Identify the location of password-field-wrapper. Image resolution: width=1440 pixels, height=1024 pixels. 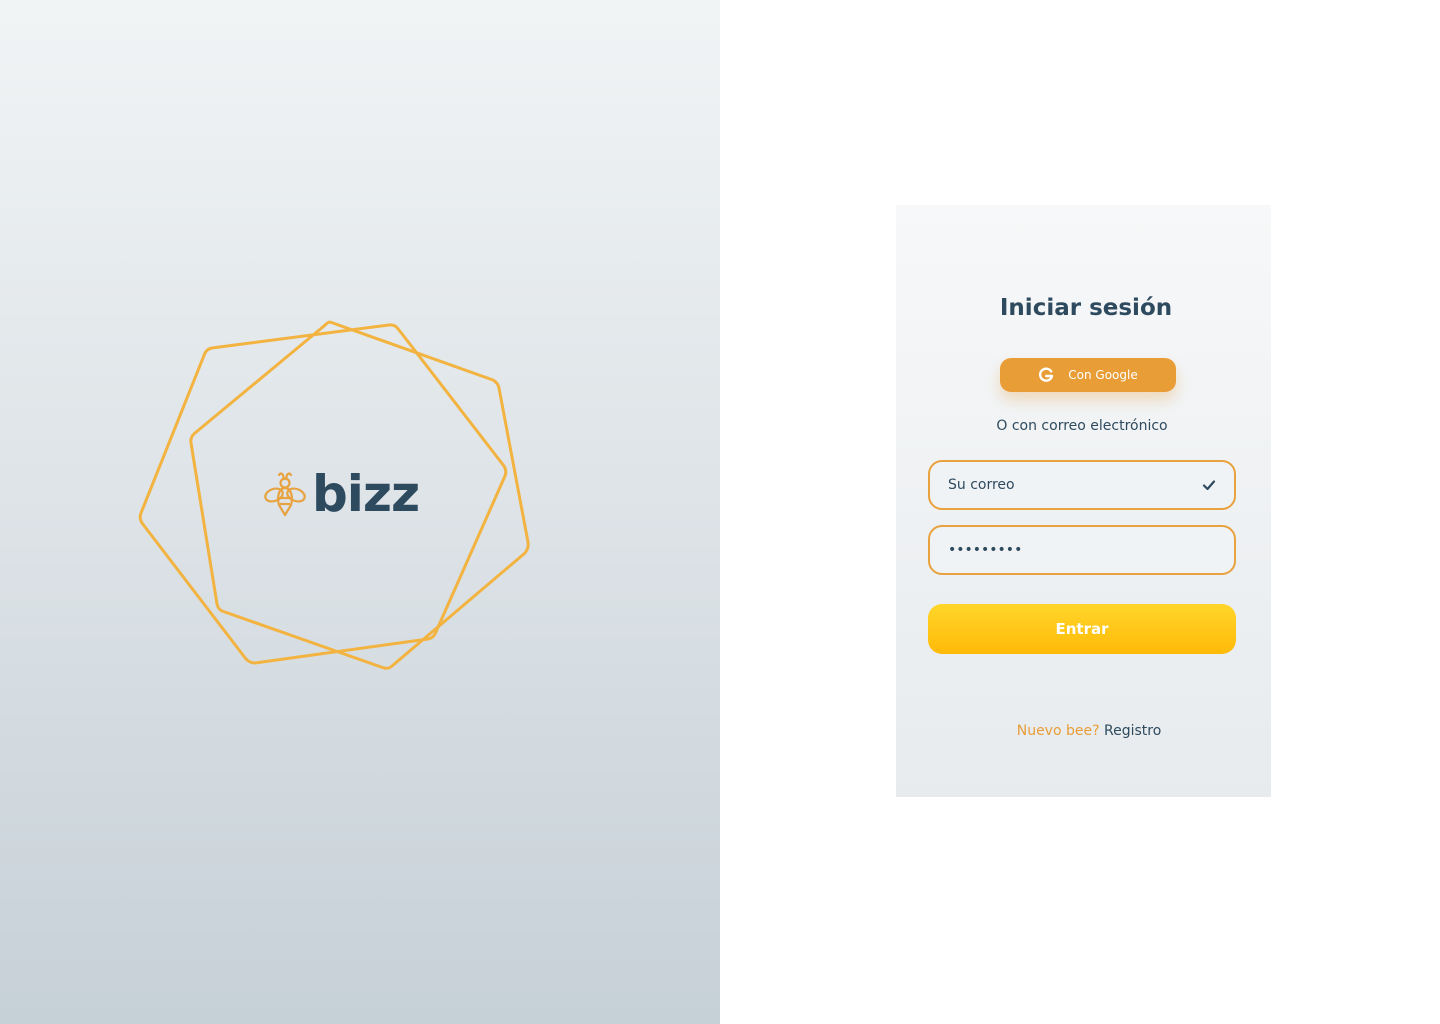
(1082, 550).